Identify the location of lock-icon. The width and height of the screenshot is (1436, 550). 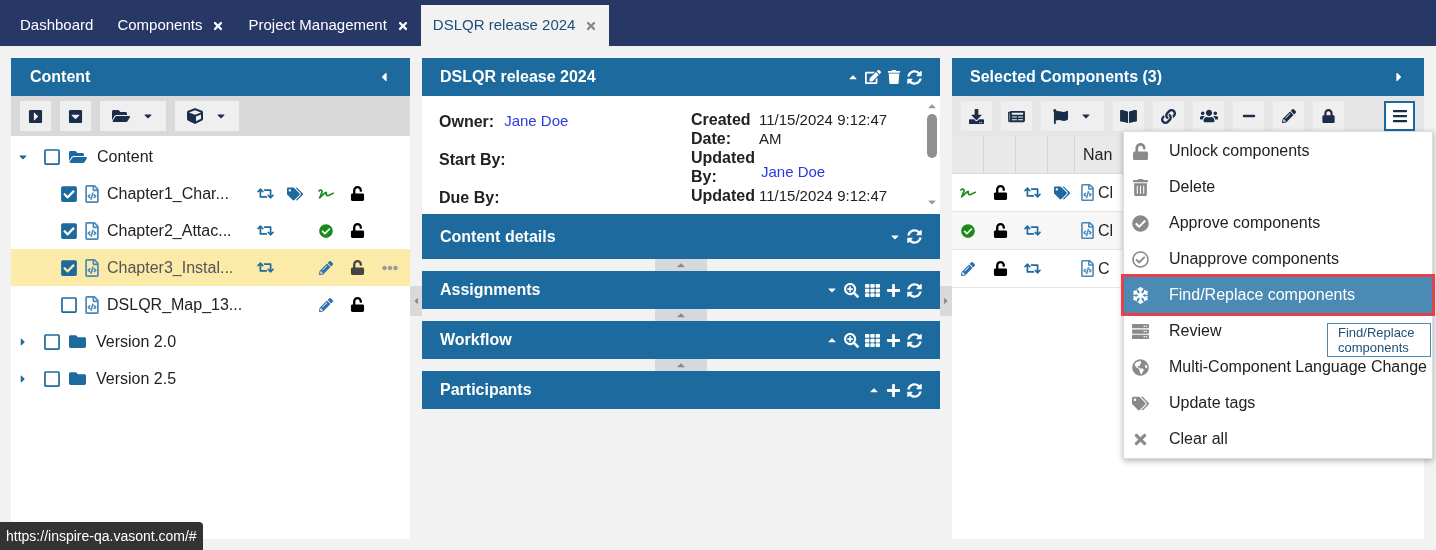
(1328, 116).